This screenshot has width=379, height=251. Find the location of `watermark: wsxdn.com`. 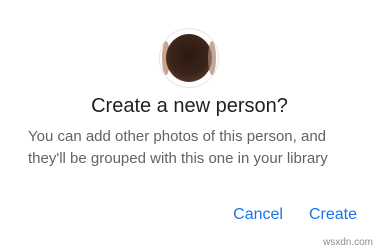

watermark: wsxdn.com is located at coordinates (347, 242).